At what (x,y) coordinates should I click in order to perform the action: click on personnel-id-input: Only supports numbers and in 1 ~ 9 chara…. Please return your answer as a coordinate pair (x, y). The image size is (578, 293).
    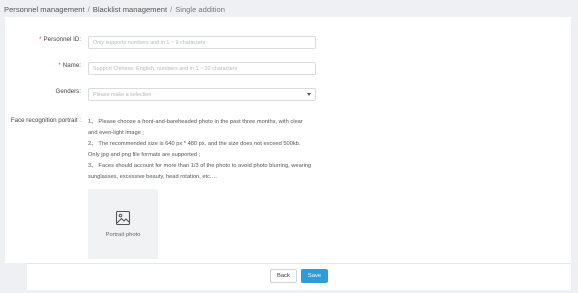
    Looking at the image, I should click on (202, 42).